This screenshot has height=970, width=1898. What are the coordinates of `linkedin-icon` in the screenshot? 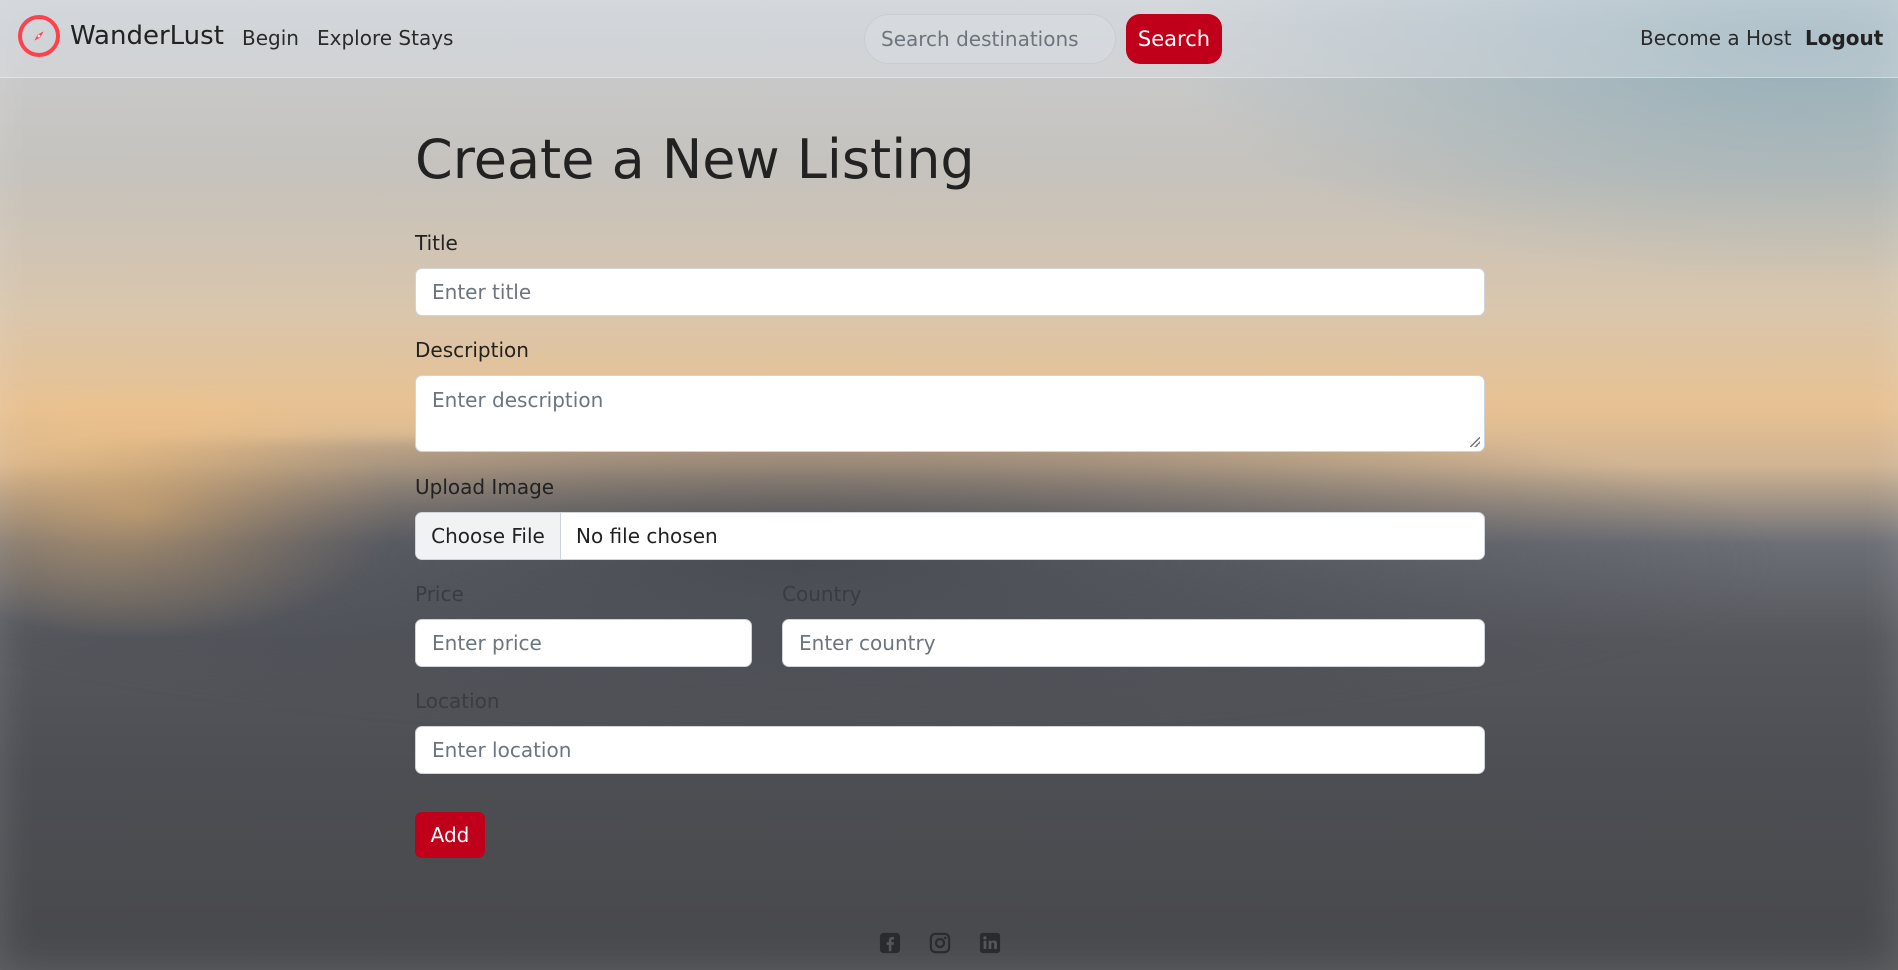 It's located at (990, 943).